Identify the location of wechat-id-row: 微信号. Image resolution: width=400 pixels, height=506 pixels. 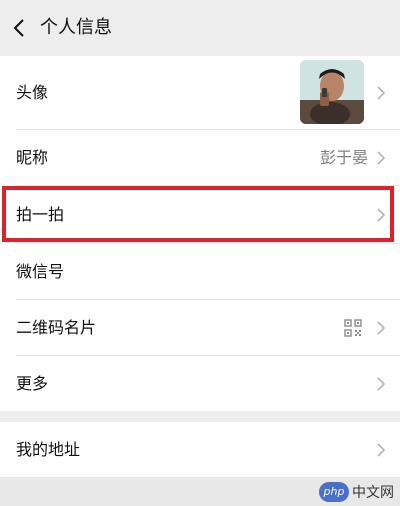
(200, 272).